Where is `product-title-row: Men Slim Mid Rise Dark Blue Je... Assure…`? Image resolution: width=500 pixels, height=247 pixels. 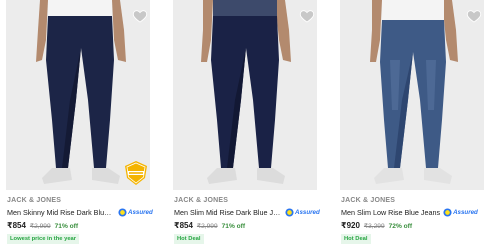 product-title-row: Men Slim Mid Rise Dark Blue Je... Assure… is located at coordinates (254, 212).